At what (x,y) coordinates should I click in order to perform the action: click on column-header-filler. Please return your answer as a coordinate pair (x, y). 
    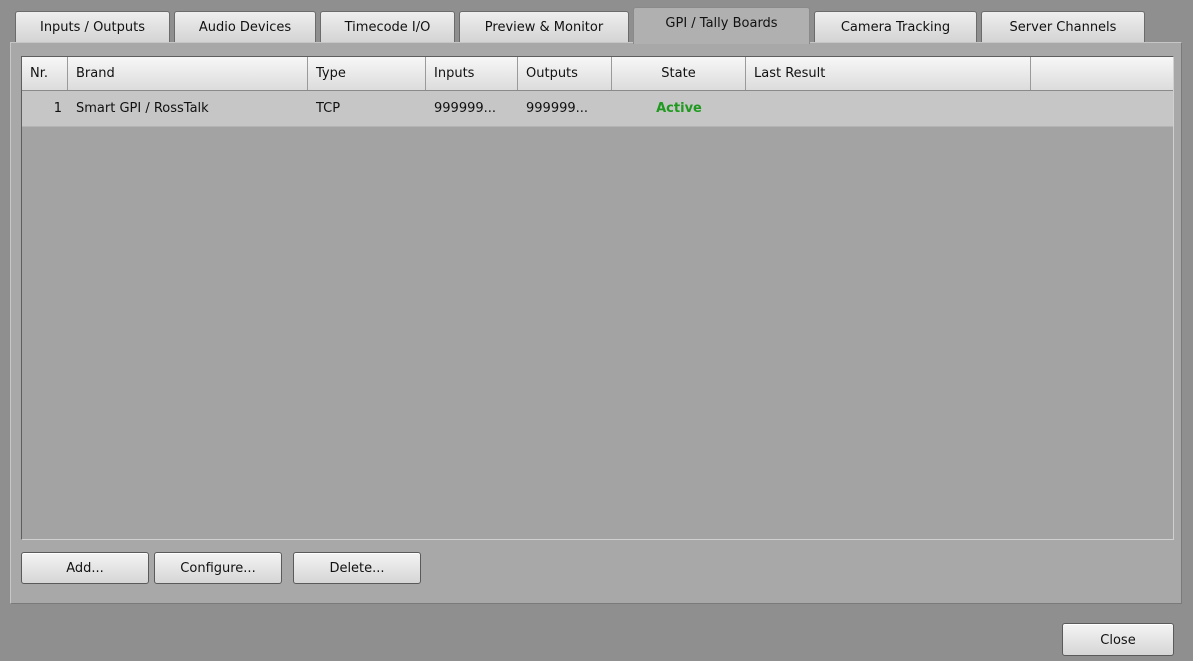
    Looking at the image, I should click on (1102, 73).